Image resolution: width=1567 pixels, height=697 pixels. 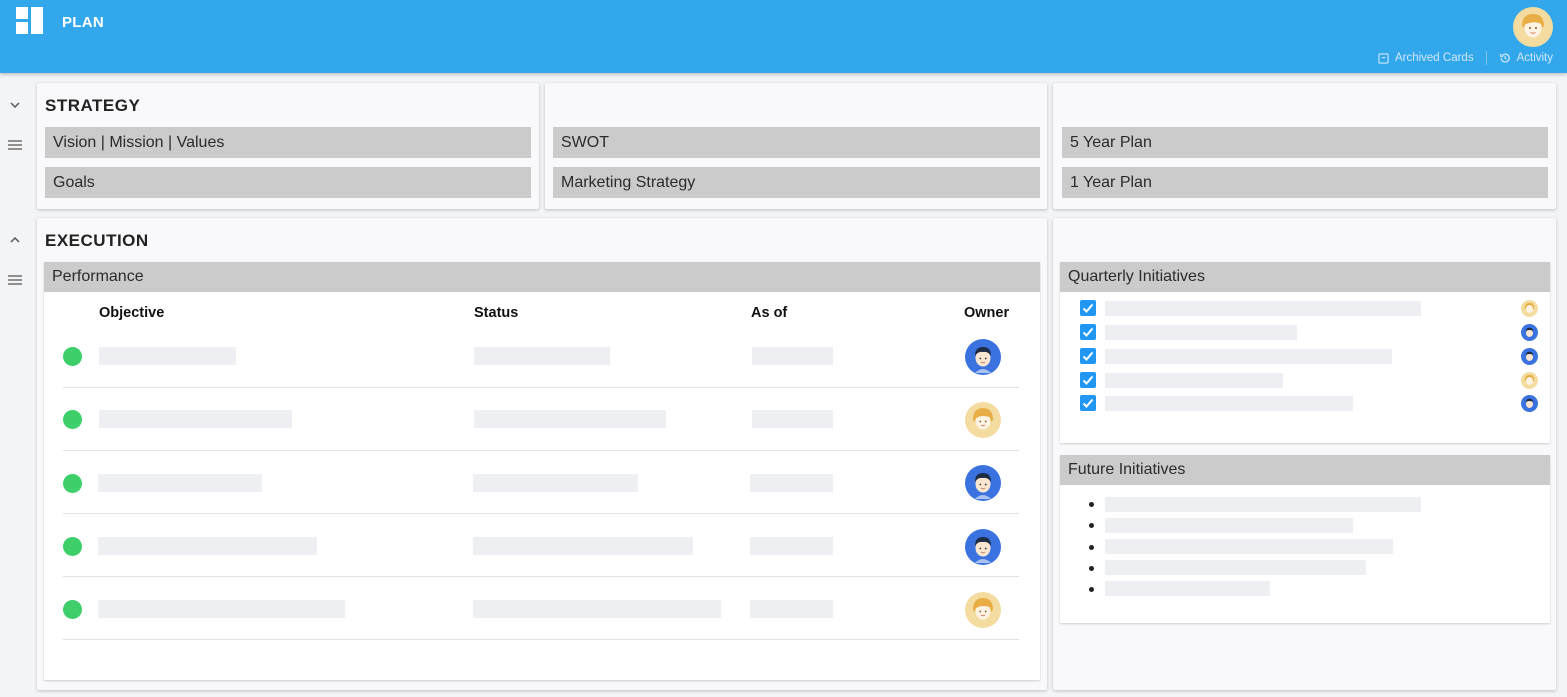 What do you see at coordinates (93, 105) in the screenshot?
I see `strategy-title: STRATEGY` at bounding box center [93, 105].